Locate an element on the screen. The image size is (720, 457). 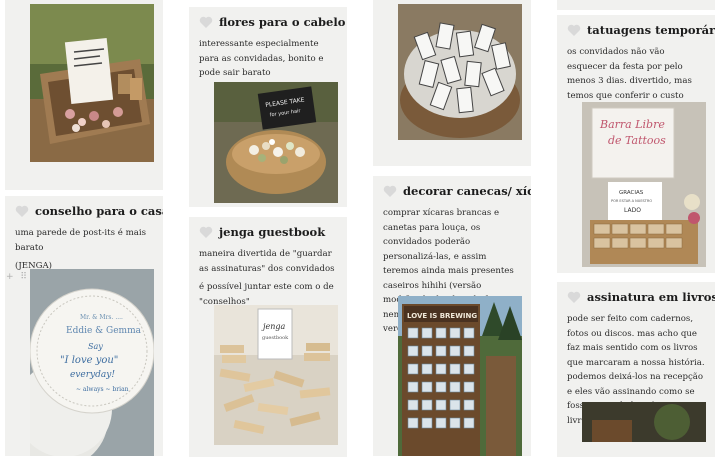
sign-text: POR ESTAR A NUESTRO is located at coordinates (631, 201).